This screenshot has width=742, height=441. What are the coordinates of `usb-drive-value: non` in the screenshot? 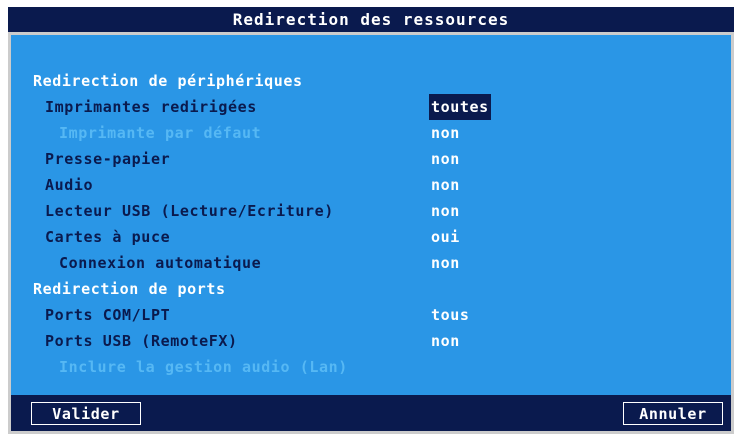 It's located at (445, 211).